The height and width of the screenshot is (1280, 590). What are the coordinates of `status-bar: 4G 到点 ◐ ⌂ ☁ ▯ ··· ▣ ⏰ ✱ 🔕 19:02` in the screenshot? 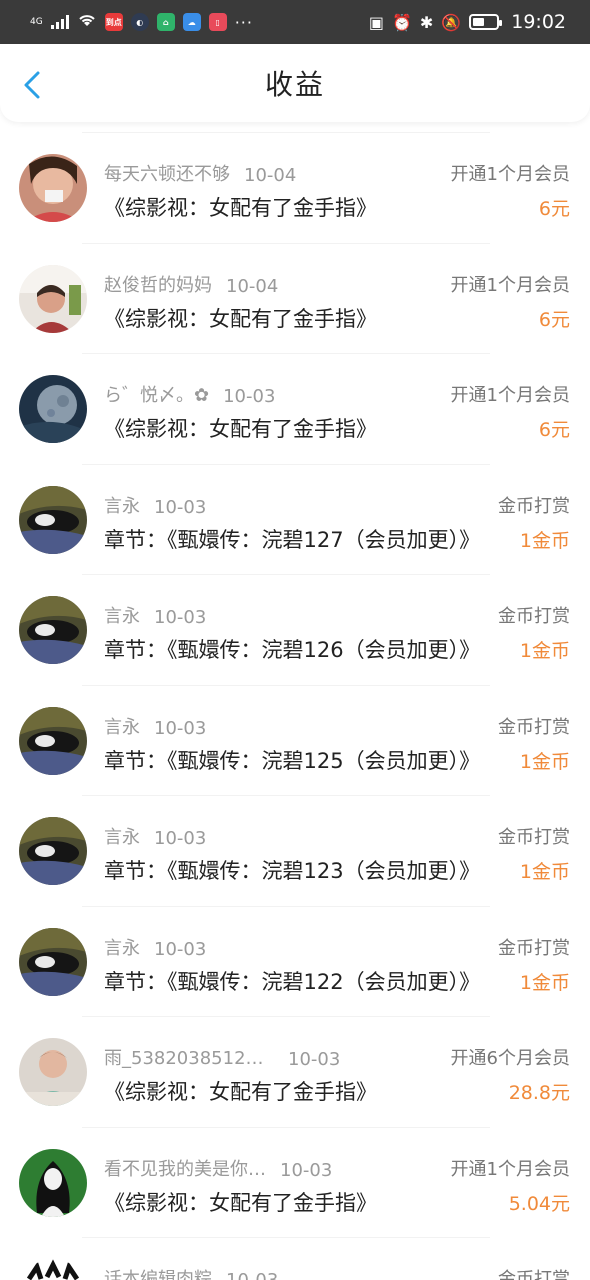 It's located at (295, 22).